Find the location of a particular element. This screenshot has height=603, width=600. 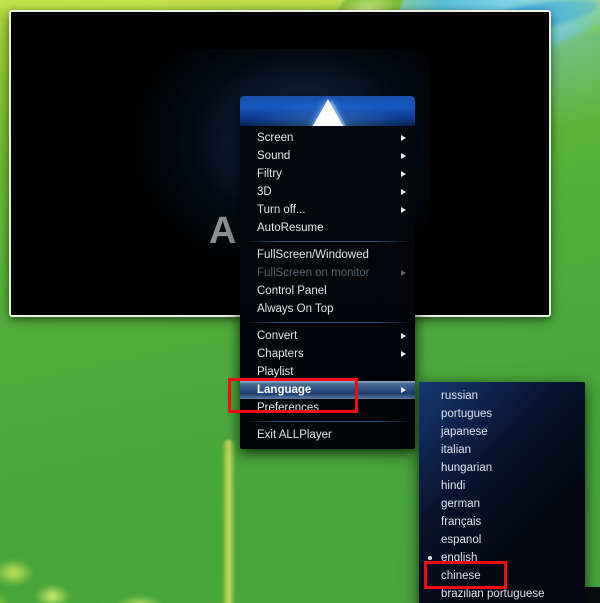

menu-item-control-panel: Control Panel is located at coordinates (327, 291).